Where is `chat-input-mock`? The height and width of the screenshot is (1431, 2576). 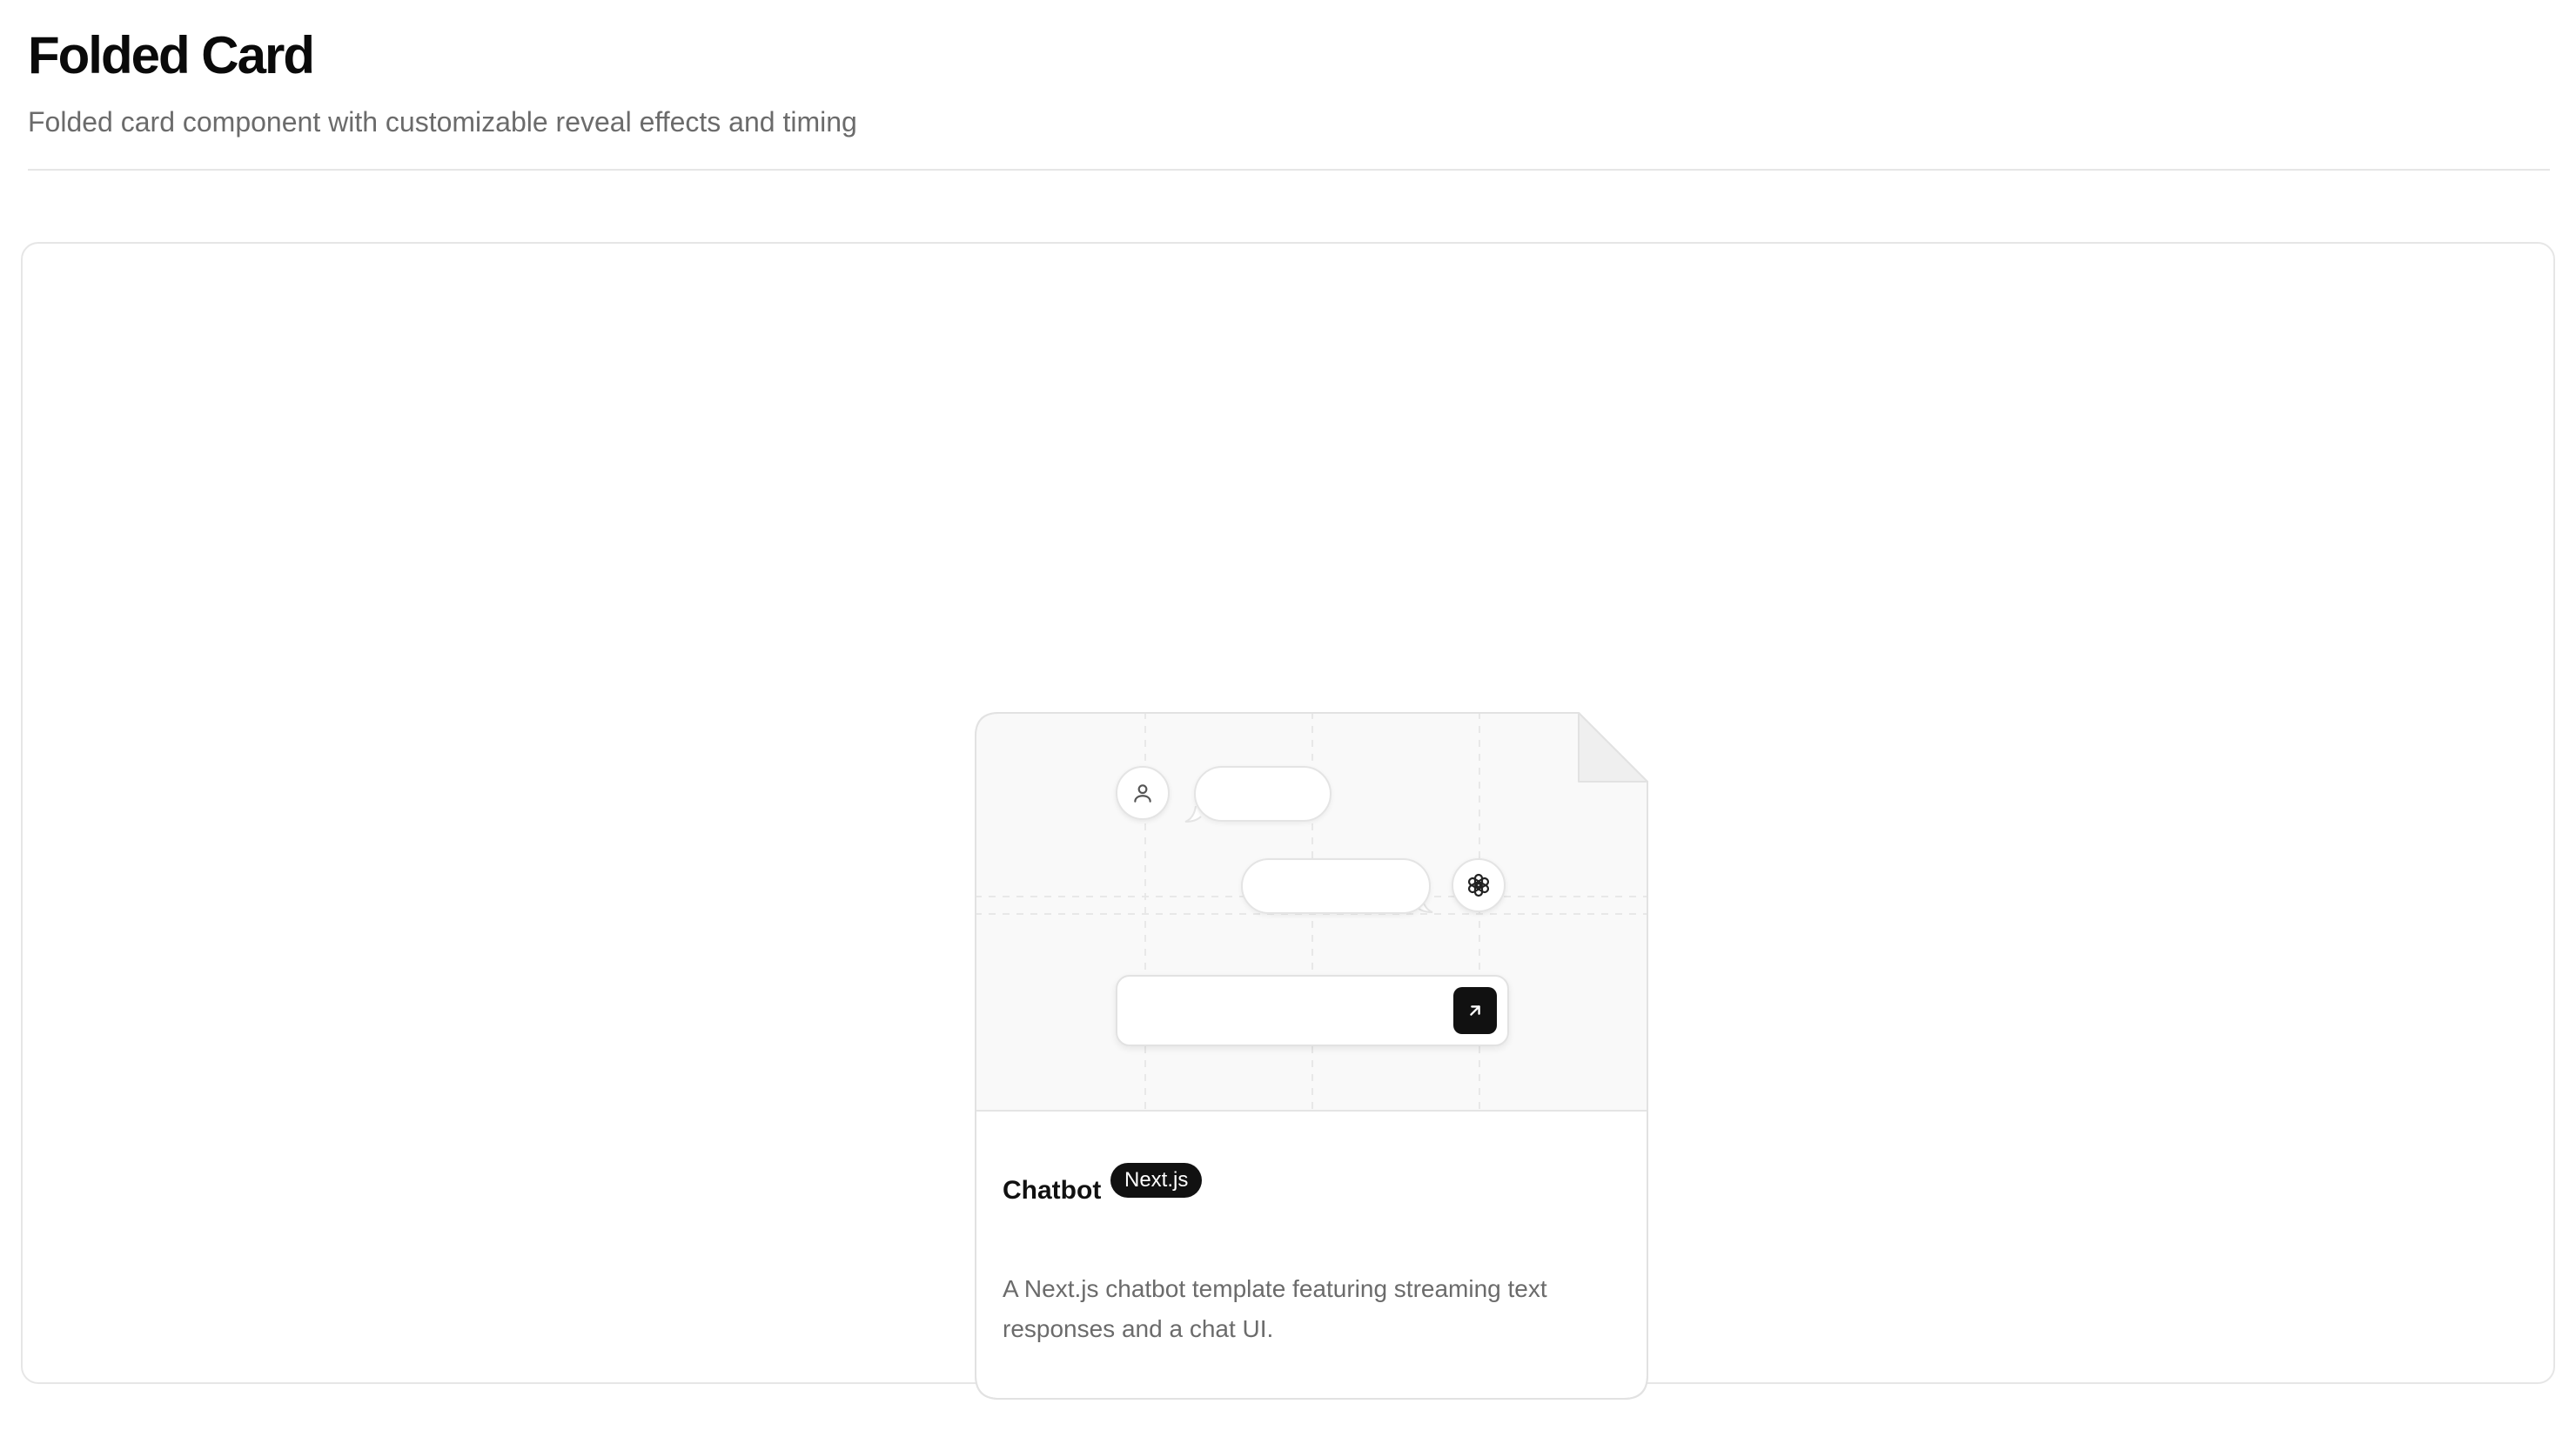 chat-input-mock is located at coordinates (1312, 1010).